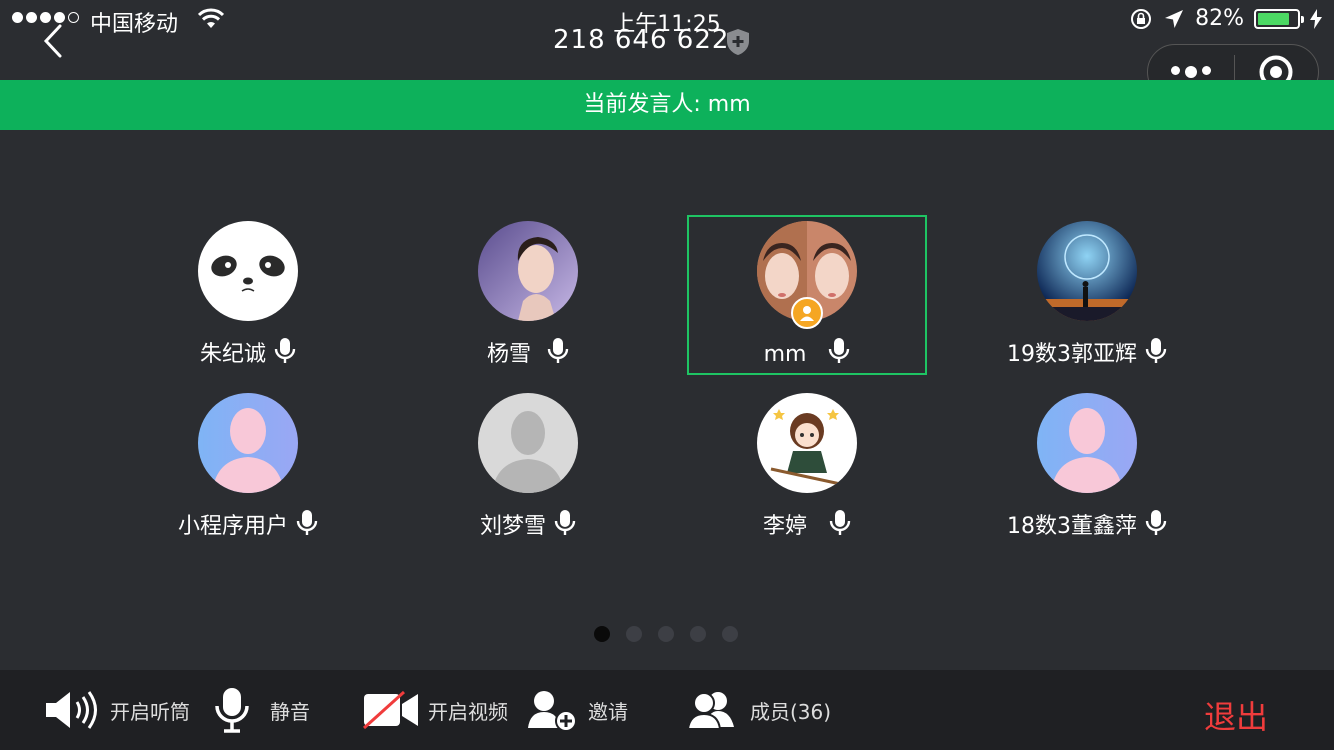  Describe the element at coordinates (262, 710) in the screenshot. I see `mute-button: 静音` at that location.